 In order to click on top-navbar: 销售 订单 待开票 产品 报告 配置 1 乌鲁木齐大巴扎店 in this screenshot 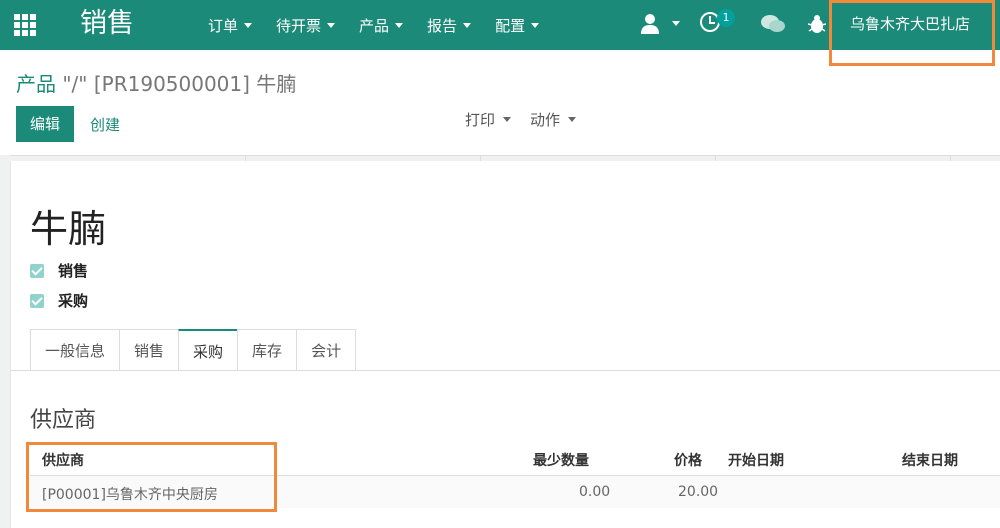, I will do `click(500, 25)`.